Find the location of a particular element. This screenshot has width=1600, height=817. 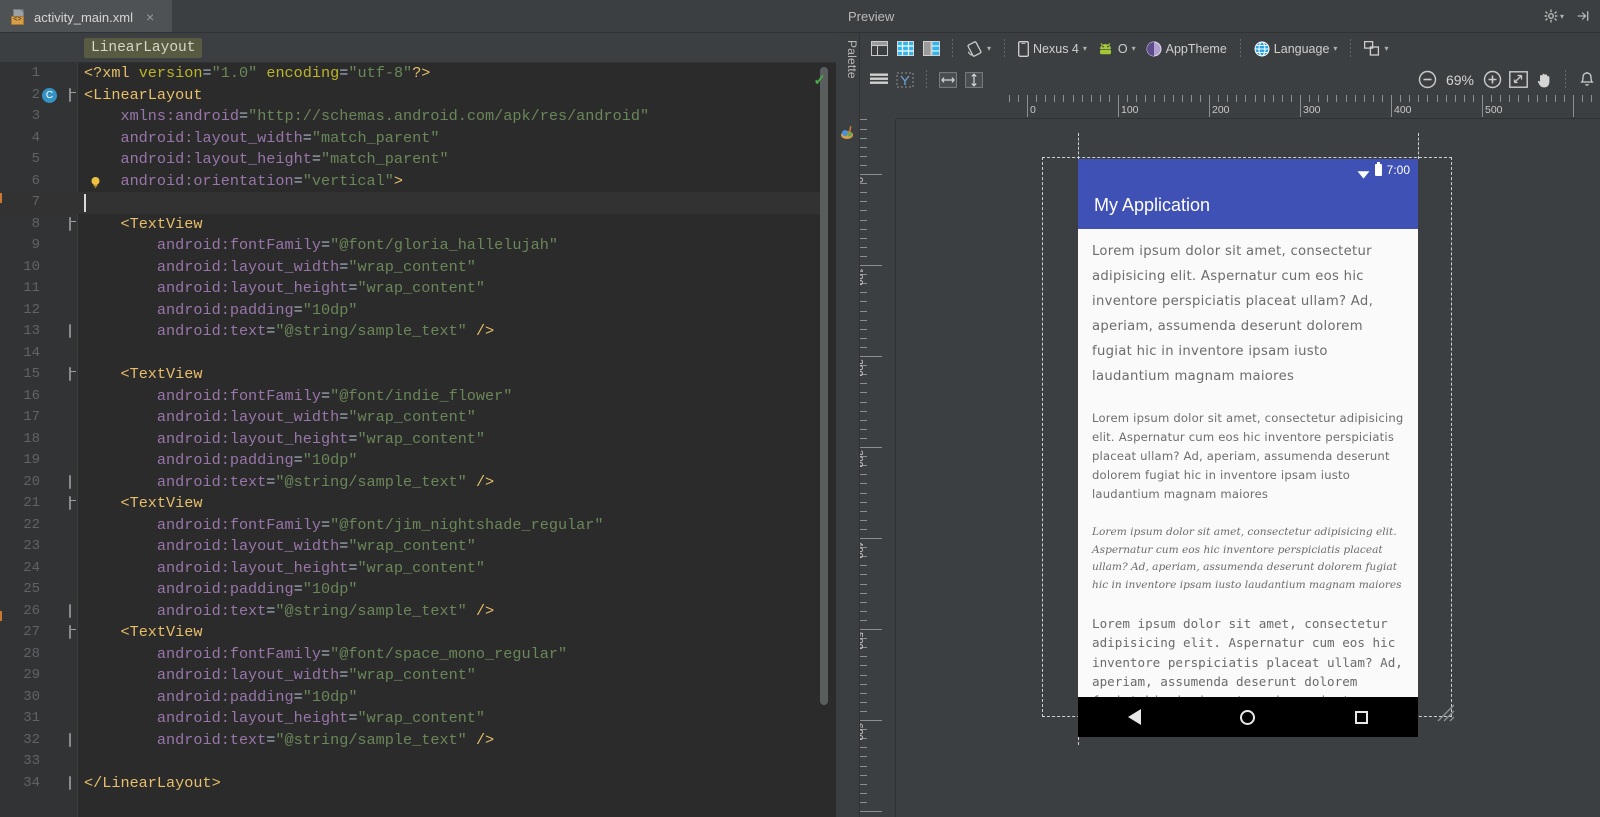

code-line: 33 is located at coordinates (418, 762).